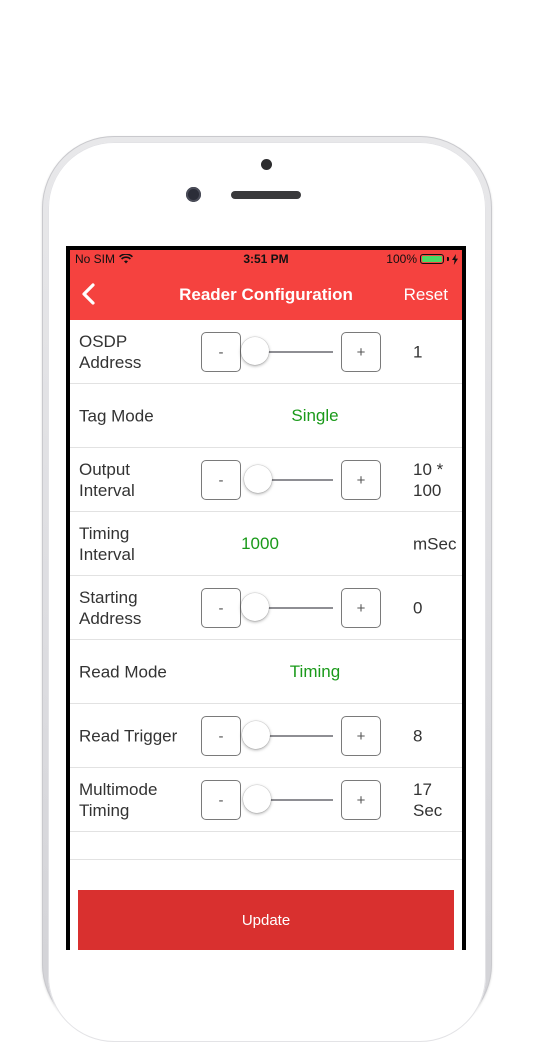 This screenshot has width=534, height=1042. I want to click on config-row: OSDP Address - +1, so click(266, 352).